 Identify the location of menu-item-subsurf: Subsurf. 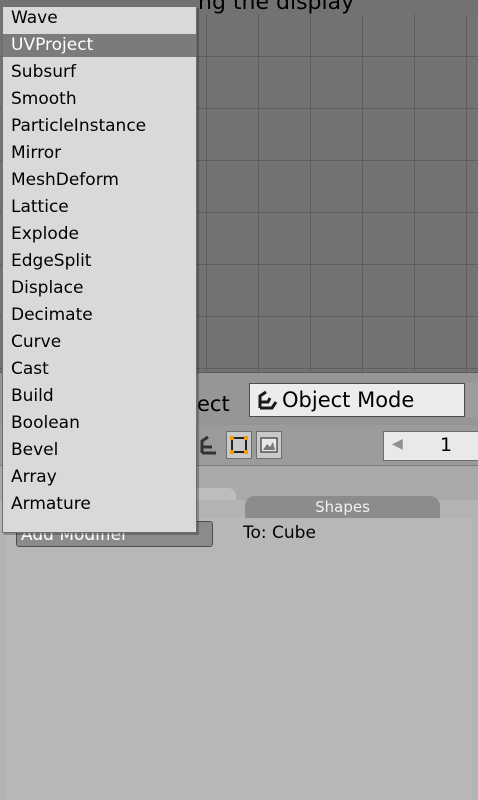
(99, 72).